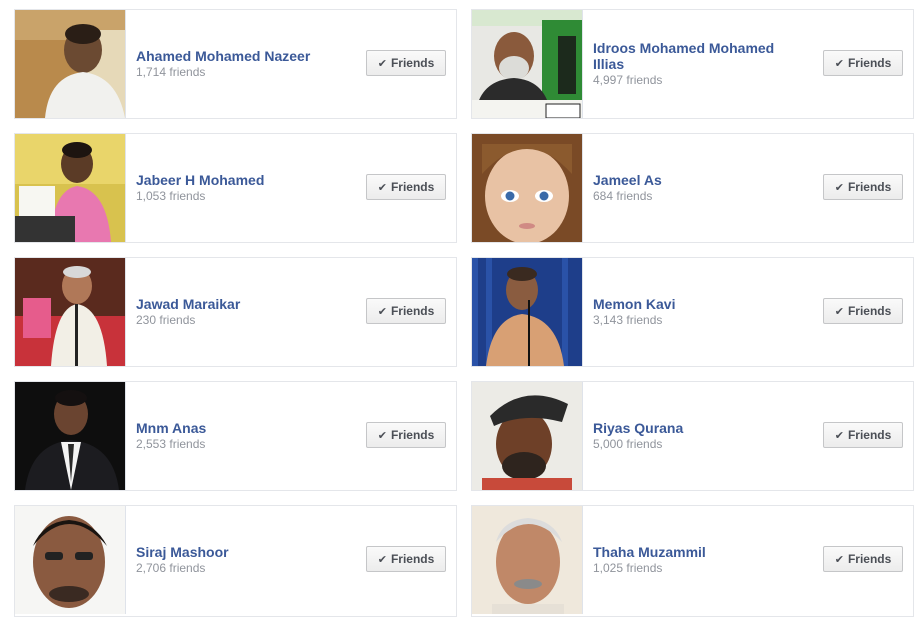  I want to click on friend-card: Memon Kavi 3,143 friends ✔ Friends, so click(692, 312).